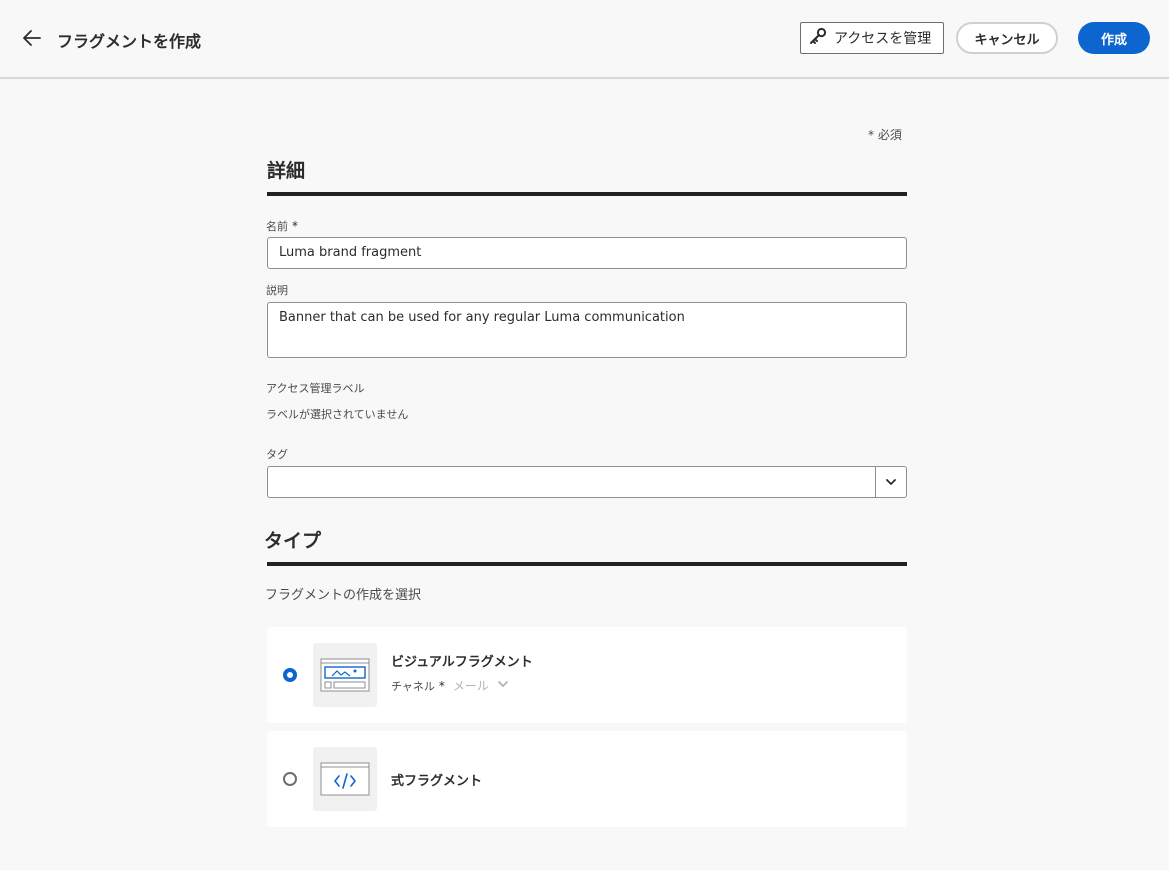 This screenshot has height=870, width=1169. Describe the element at coordinates (584, 39) in the screenshot. I see `top-bar: フラグメントを作成 アクセスを管理 キャンセル 作成` at that location.